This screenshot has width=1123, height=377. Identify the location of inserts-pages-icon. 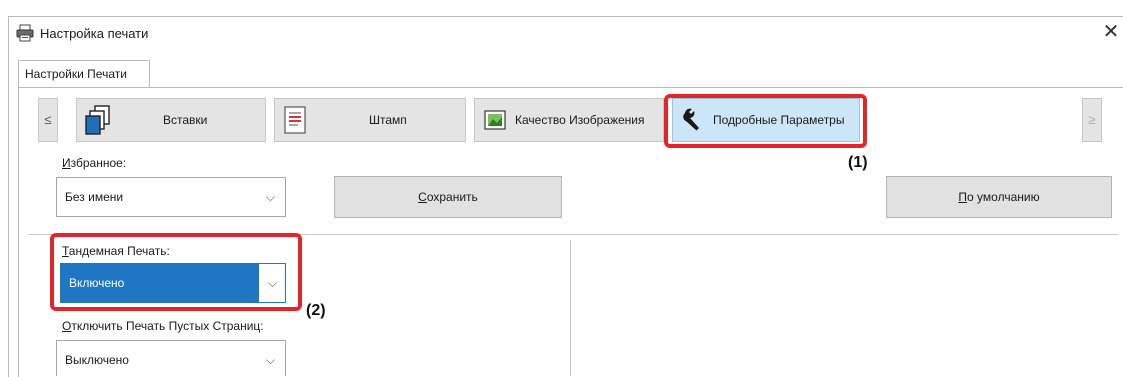
(97, 120).